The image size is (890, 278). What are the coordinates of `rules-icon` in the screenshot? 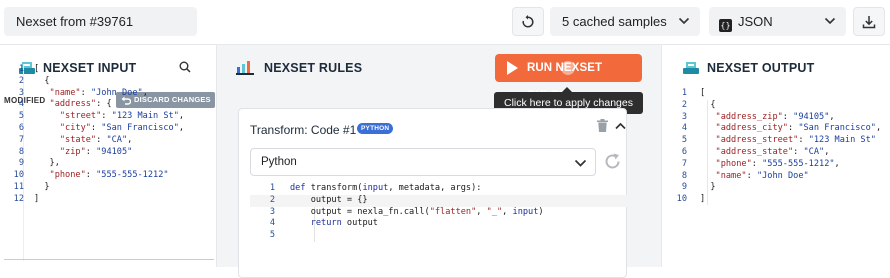 It's located at (245, 68).